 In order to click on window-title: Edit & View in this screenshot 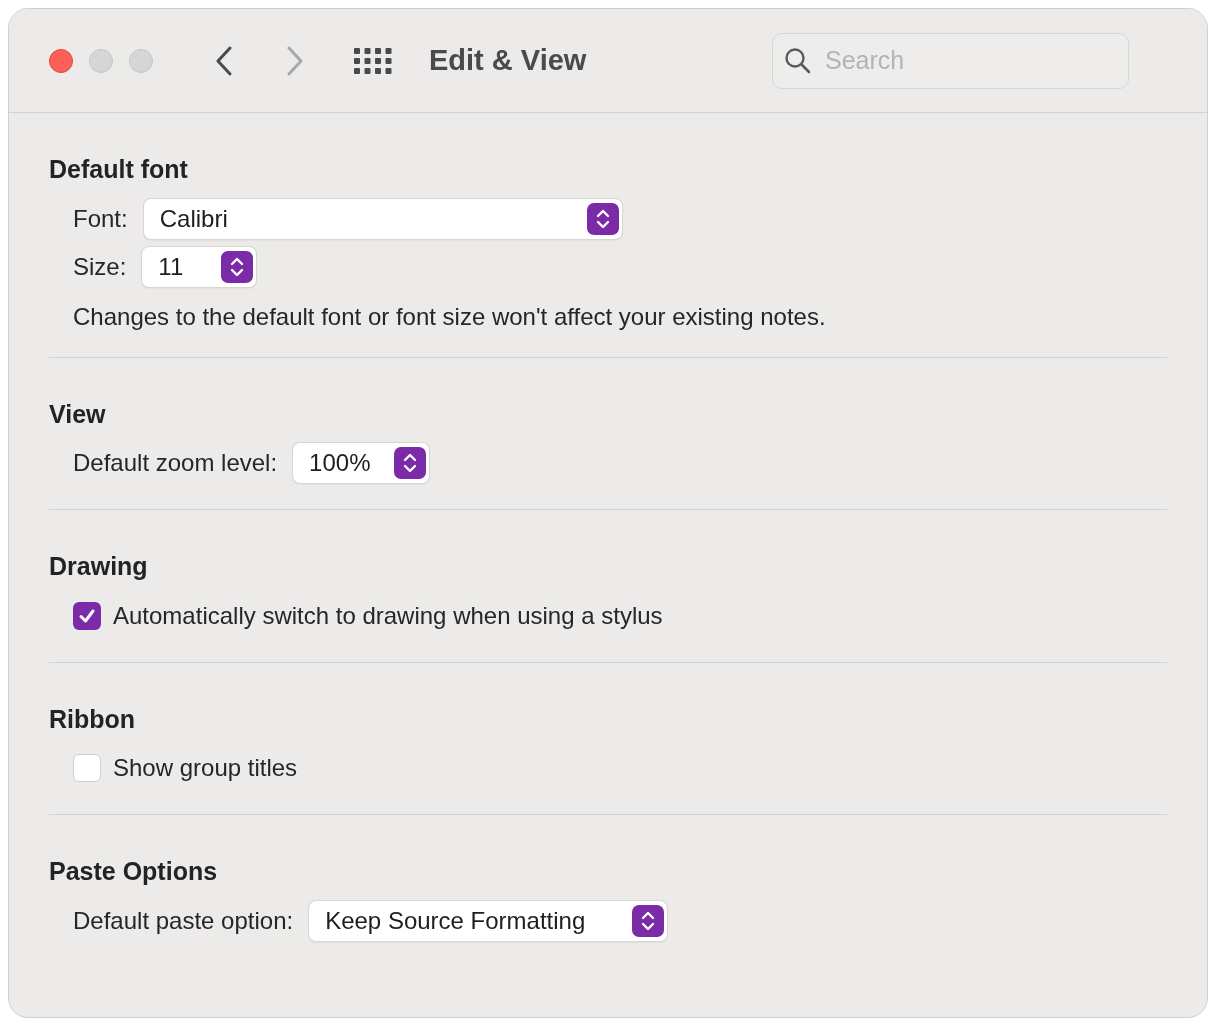, I will do `click(508, 60)`.